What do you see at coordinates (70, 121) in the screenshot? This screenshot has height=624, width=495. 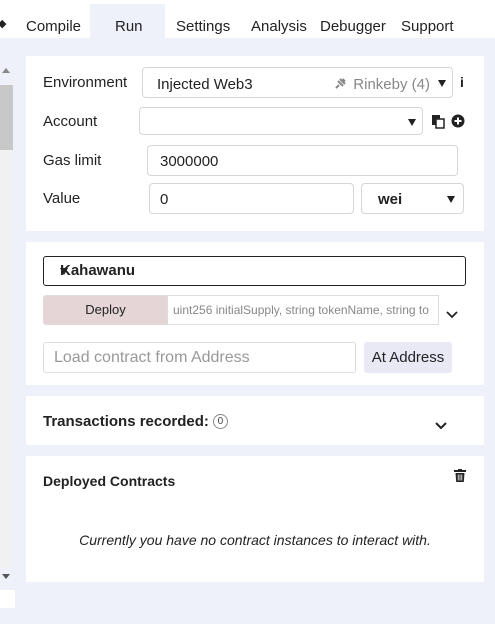 I see `account-label: Account` at bounding box center [70, 121].